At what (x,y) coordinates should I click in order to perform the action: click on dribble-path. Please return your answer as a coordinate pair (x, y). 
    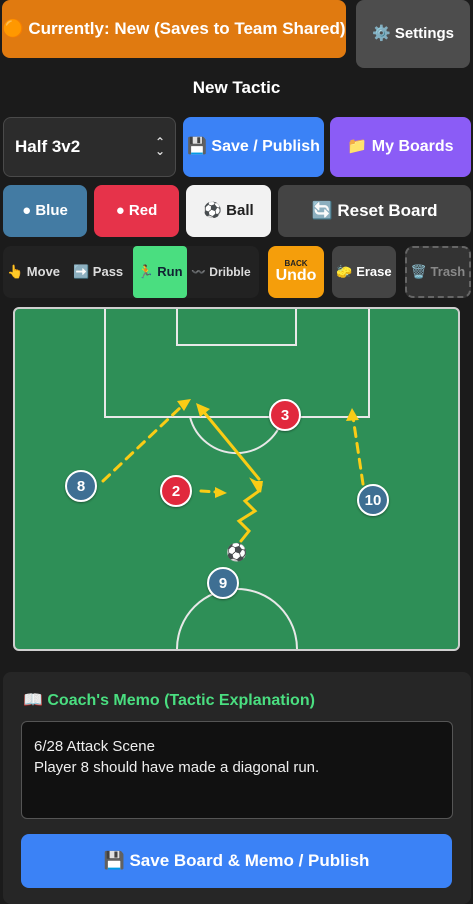
    Looking at the image, I should click on (249, 510).